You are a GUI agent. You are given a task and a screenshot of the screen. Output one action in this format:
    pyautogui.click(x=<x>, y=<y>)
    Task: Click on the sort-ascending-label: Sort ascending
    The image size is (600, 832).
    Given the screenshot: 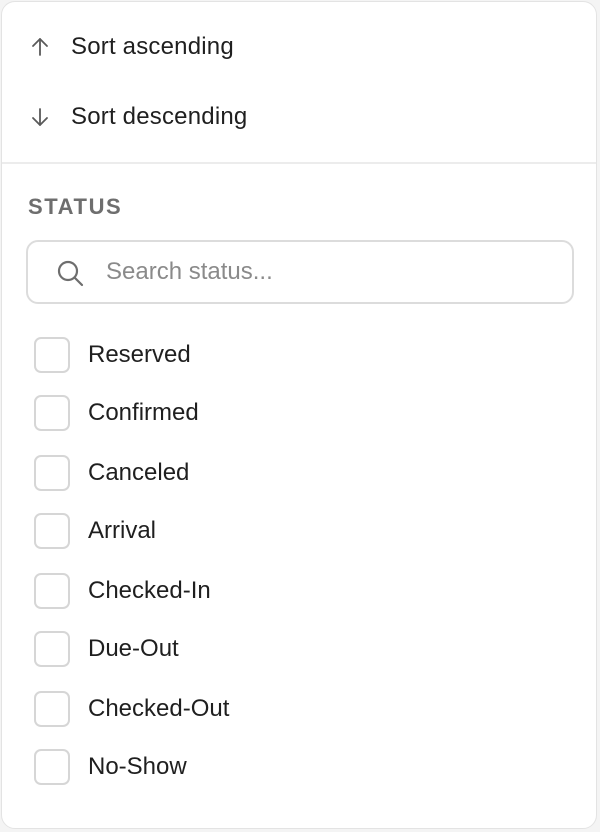 What is the action you would take?
    pyautogui.click(x=152, y=46)
    